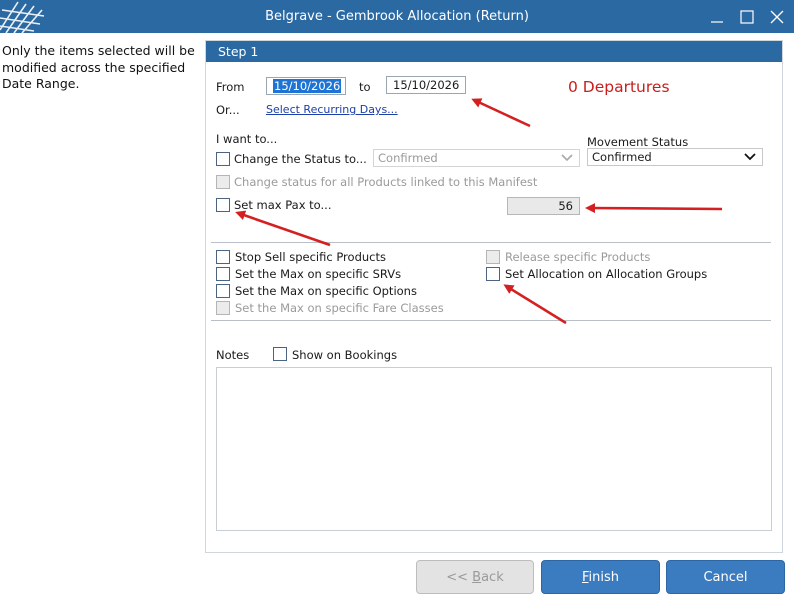 This screenshot has height=596, width=794. Describe the element at coordinates (223, 257) in the screenshot. I see `stop-sell-checkbox` at that location.